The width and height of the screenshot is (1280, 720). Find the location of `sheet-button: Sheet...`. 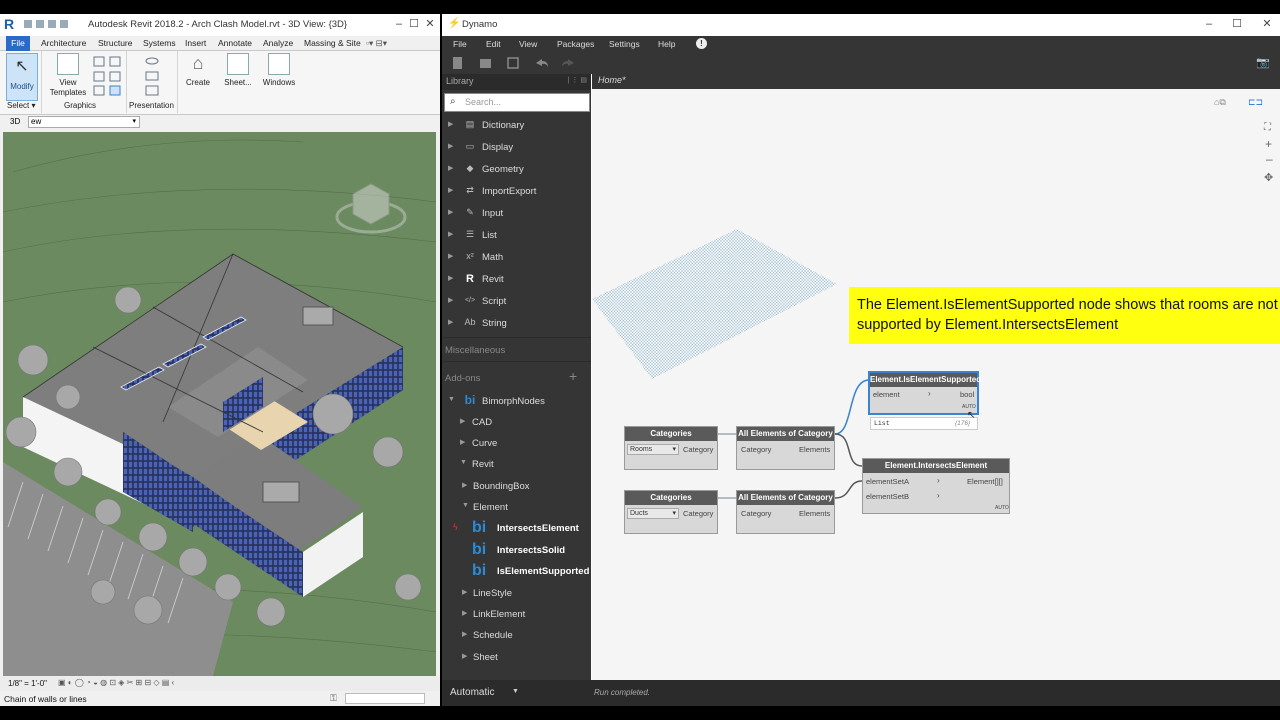

sheet-button: Sheet... is located at coordinates (238, 70).